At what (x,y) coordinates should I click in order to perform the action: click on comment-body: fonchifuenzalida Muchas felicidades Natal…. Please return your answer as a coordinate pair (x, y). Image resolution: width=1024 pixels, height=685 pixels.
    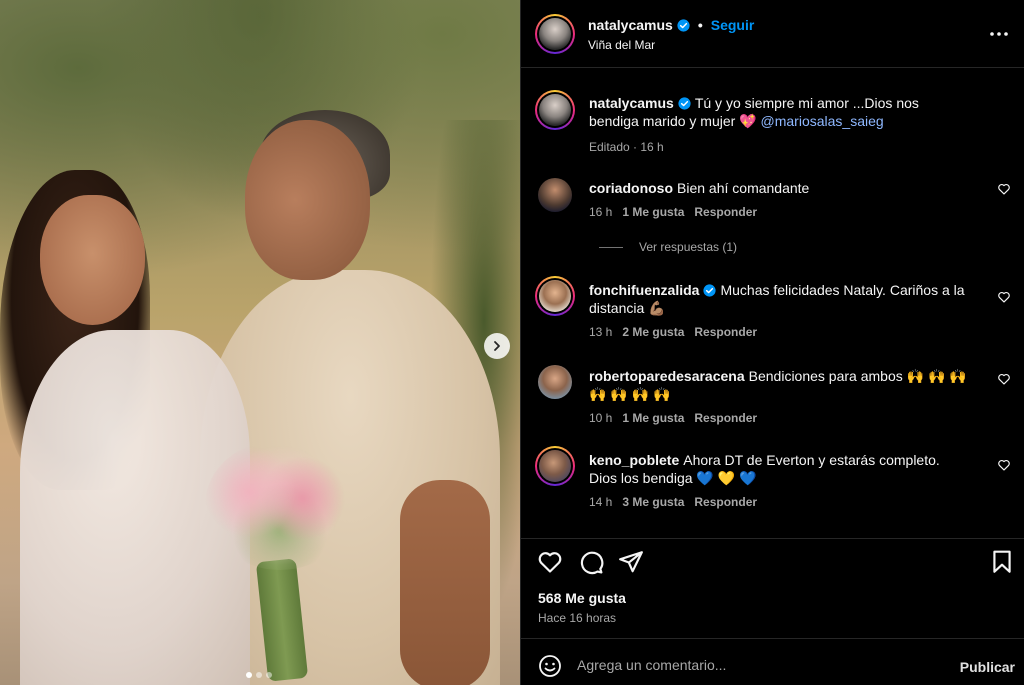
    Looking at the image, I should click on (779, 311).